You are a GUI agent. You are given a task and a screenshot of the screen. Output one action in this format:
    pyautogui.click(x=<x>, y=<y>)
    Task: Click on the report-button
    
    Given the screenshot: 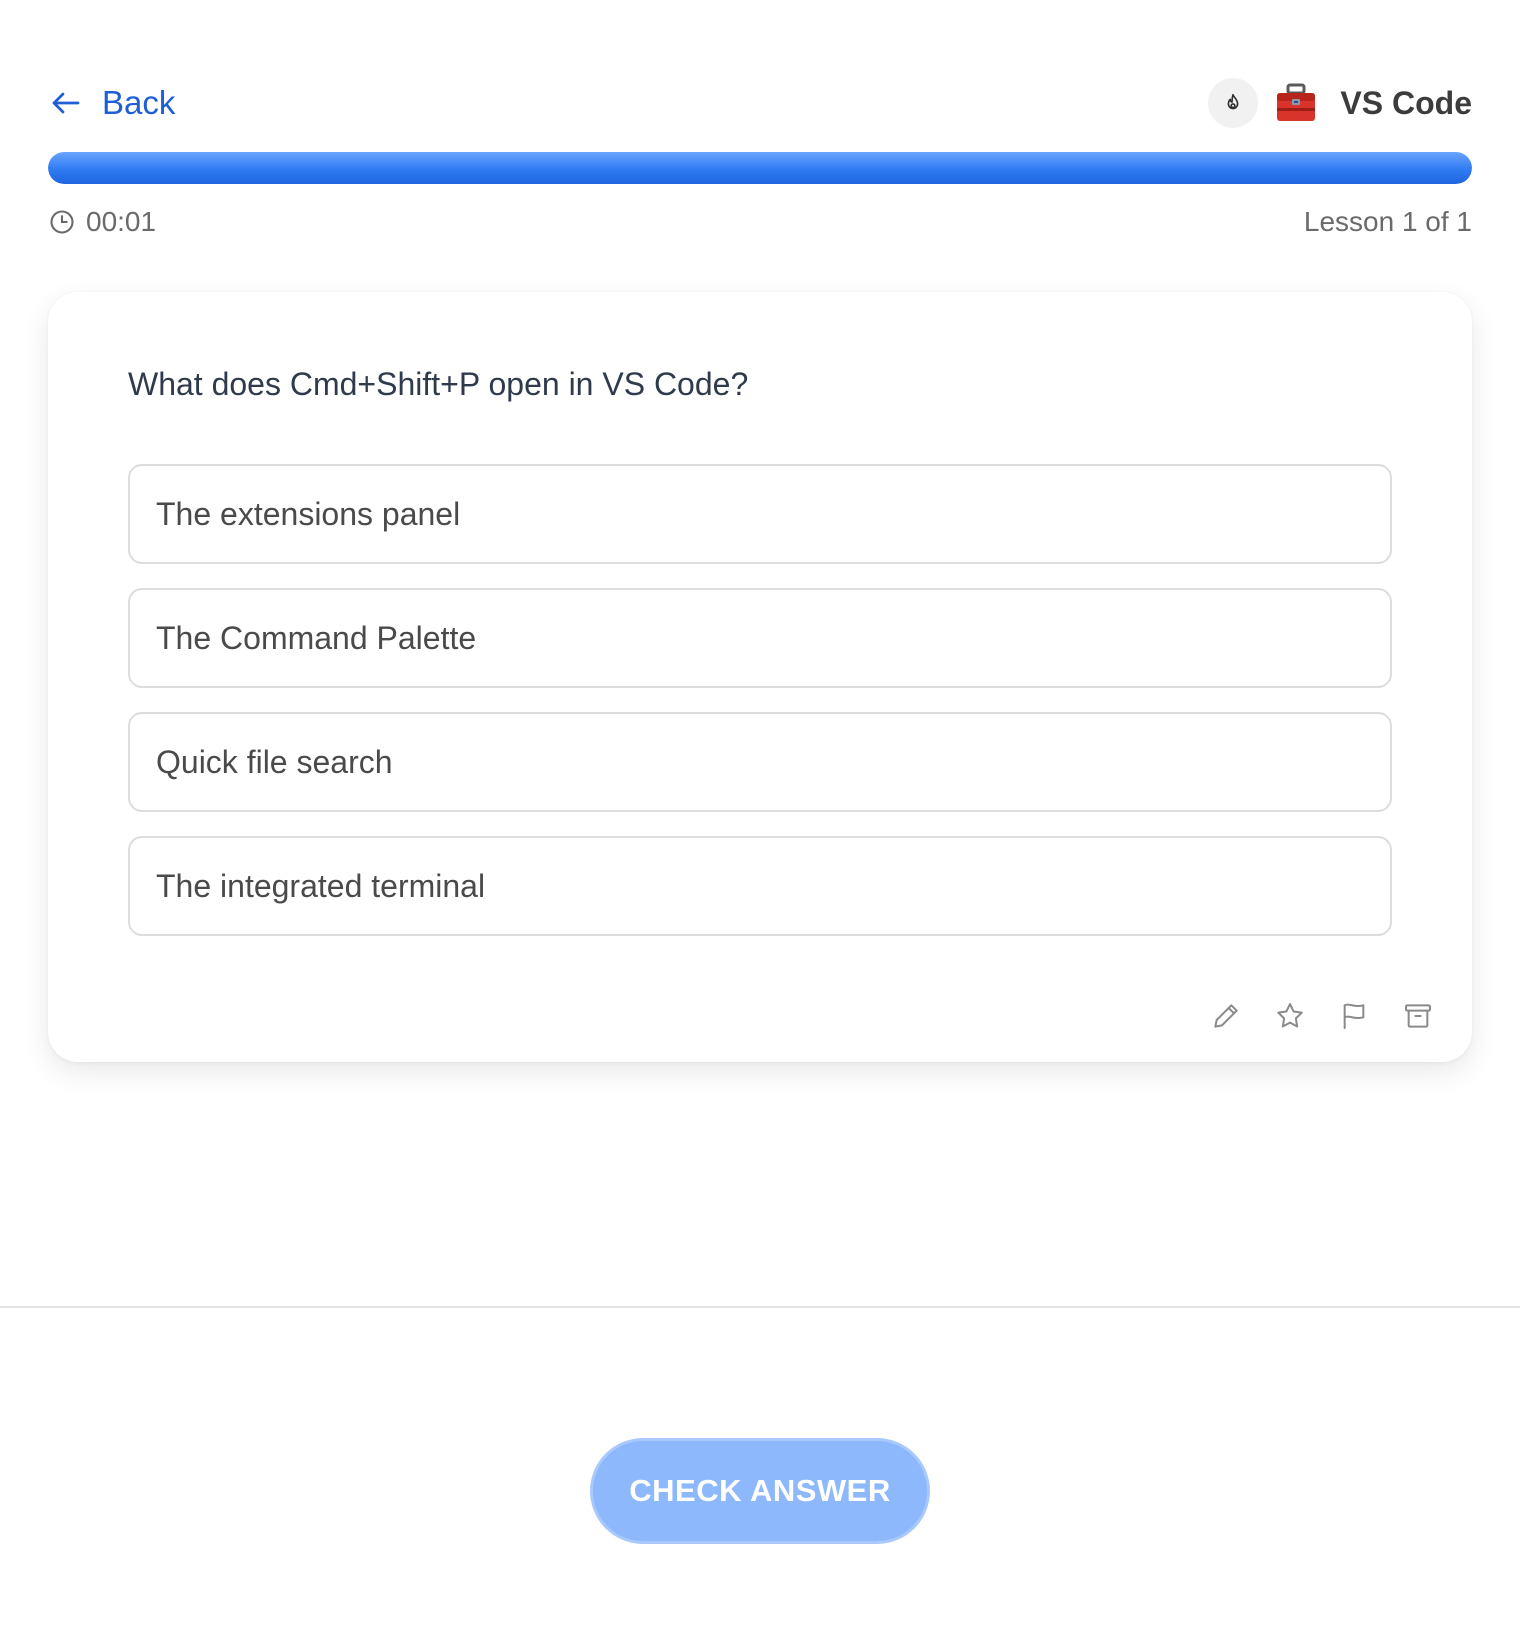 What is the action you would take?
    pyautogui.click(x=1354, y=1016)
    